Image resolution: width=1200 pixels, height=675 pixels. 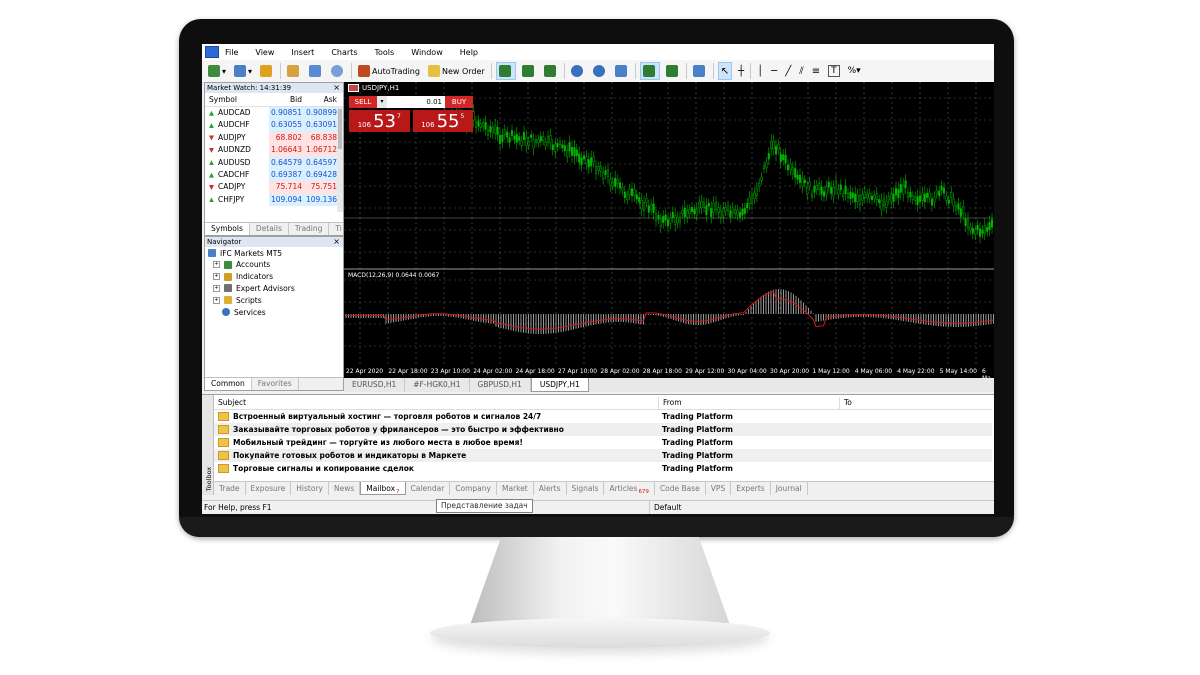 I want to click on market-watch-scrollbar, so click(x=340, y=159).